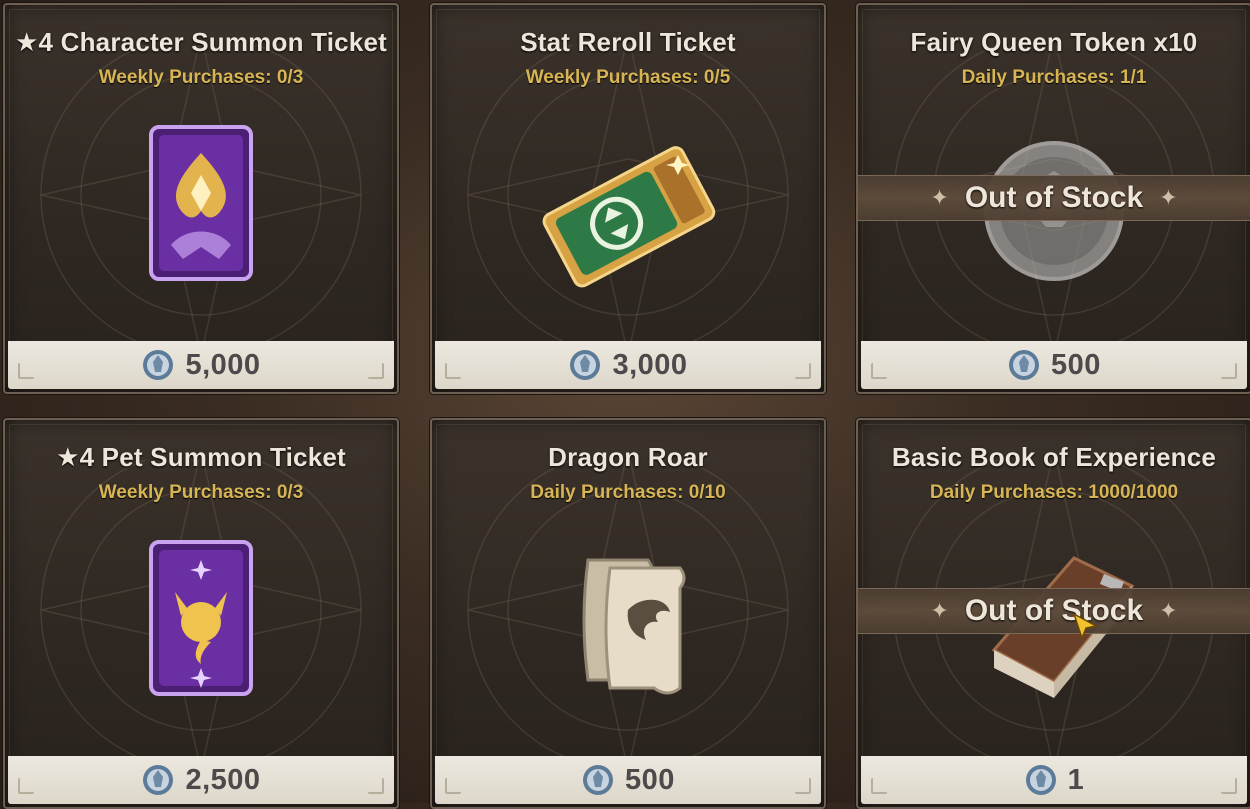 This screenshot has width=1250, height=809. I want to click on item-title: ★4 Character Summon Ticket, so click(201, 42).